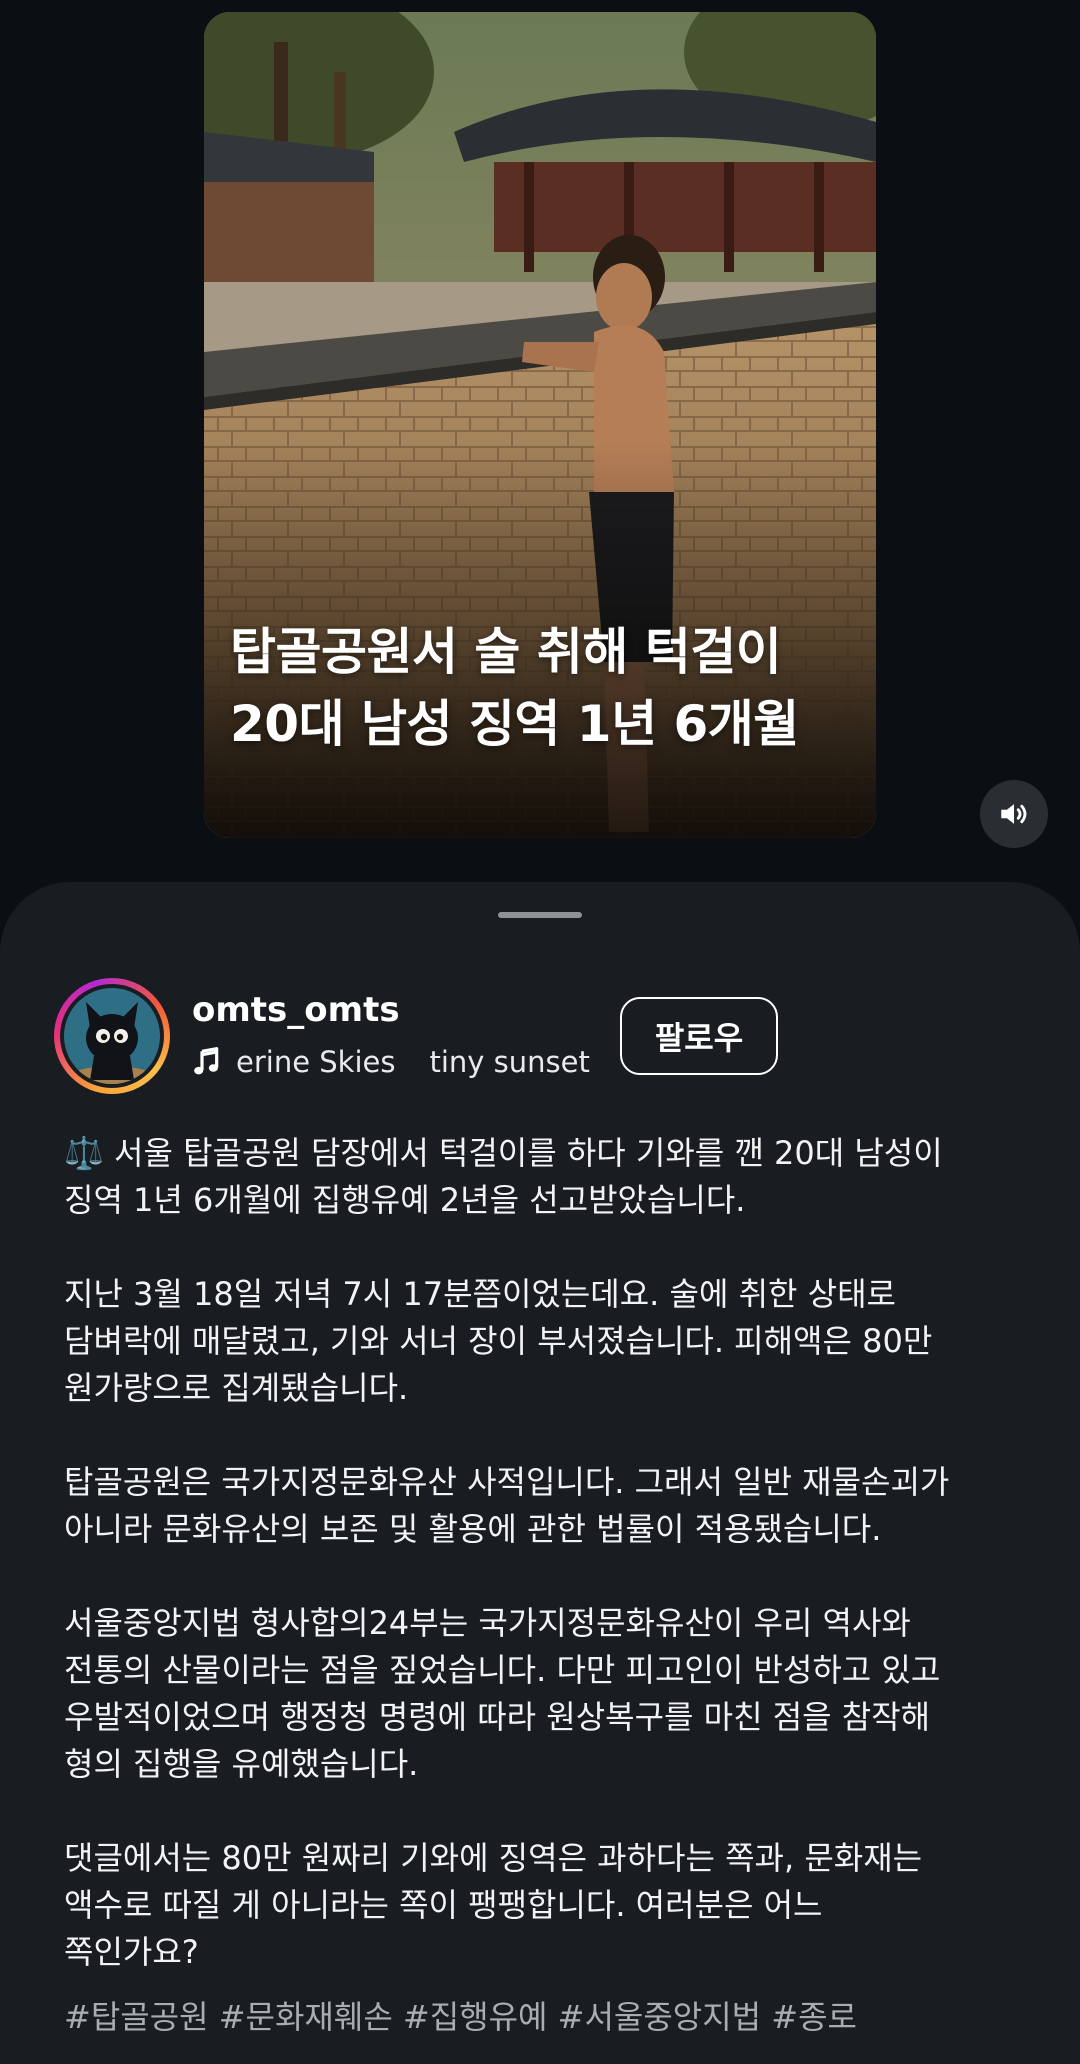 This screenshot has width=1080, height=2064. What do you see at coordinates (506, 652) in the screenshot?
I see `caption-line-1: 탑골공원서 술 취해 턱걸이` at bounding box center [506, 652].